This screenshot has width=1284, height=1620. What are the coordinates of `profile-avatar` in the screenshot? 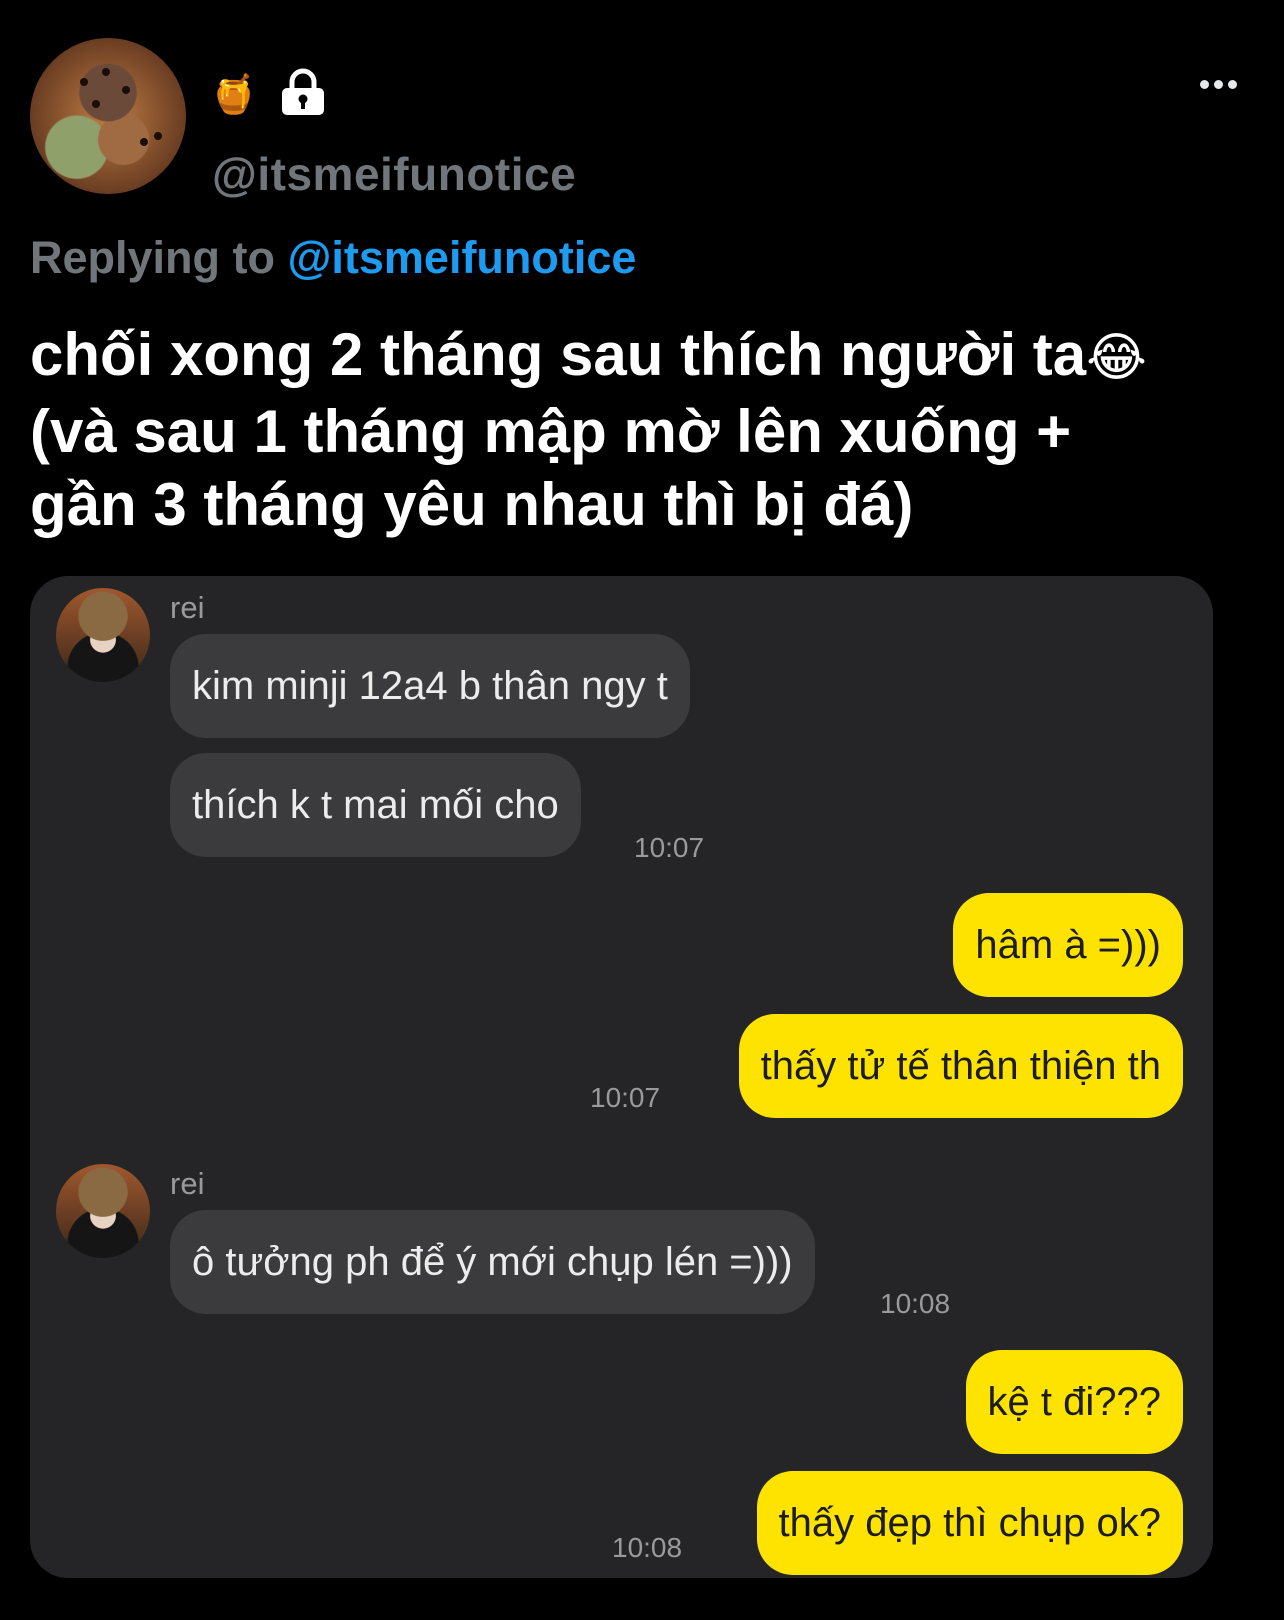 It's located at (108, 116).